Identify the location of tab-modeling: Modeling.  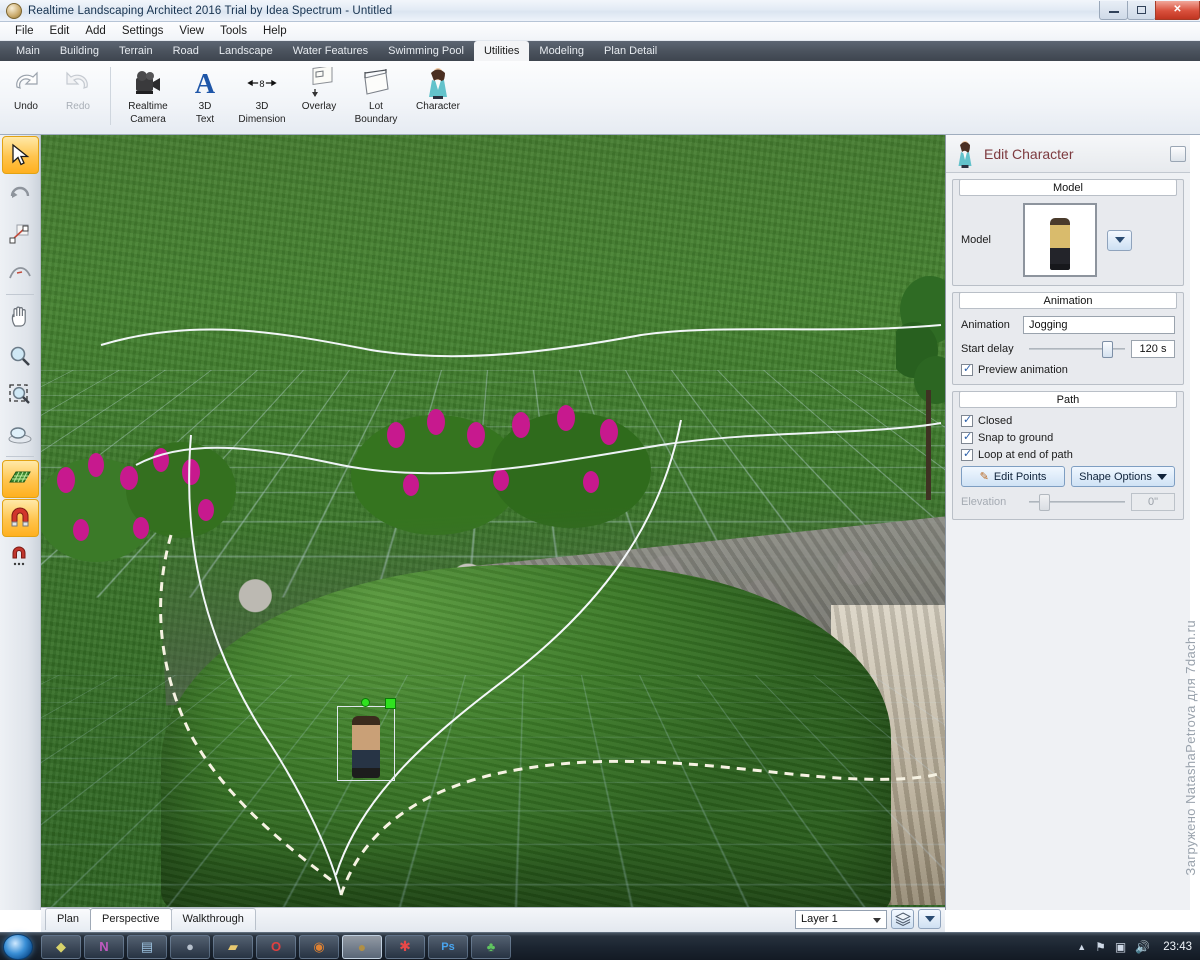
(561, 51).